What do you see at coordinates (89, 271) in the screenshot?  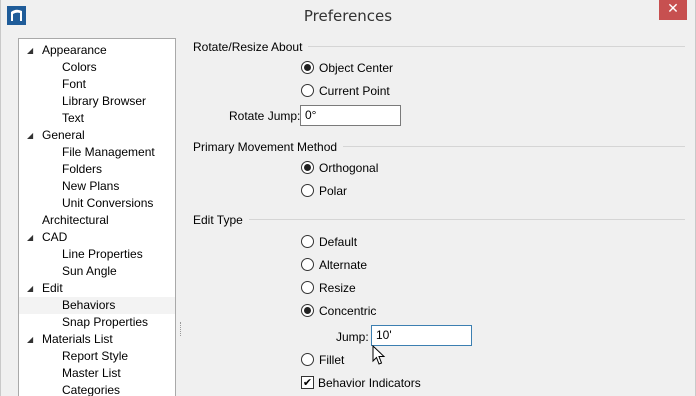 I see `tree-item-label: Sun Angle` at bounding box center [89, 271].